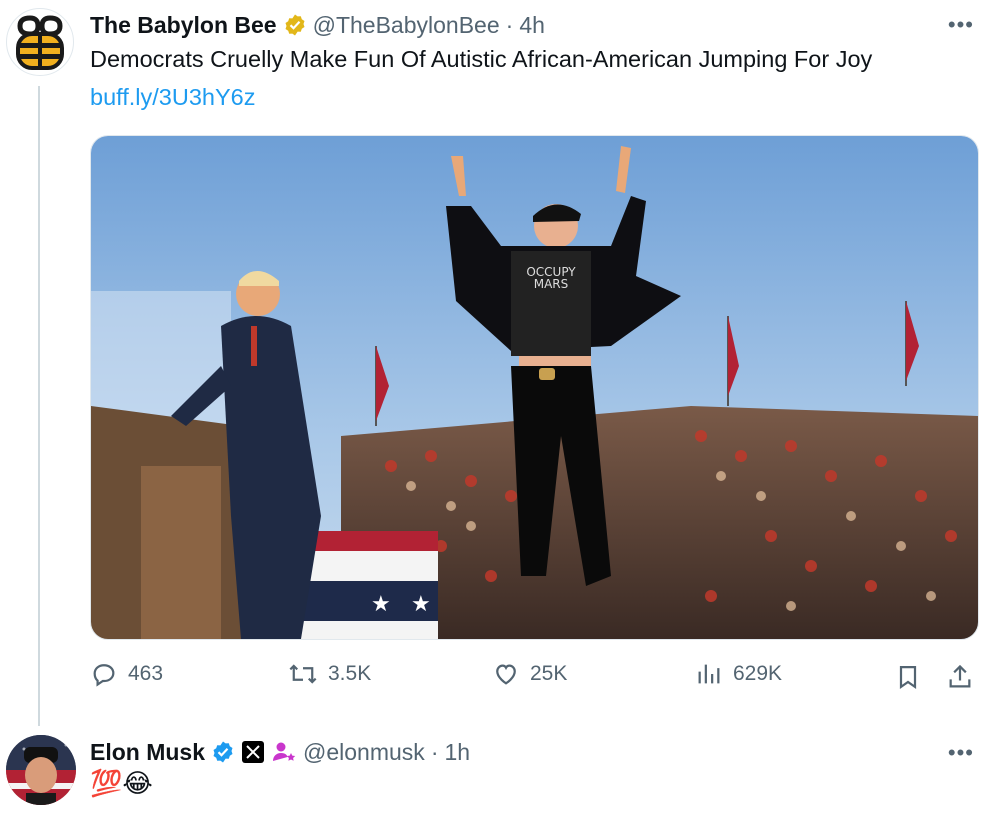 The image size is (988, 819). Describe the element at coordinates (172, 97) in the screenshot. I see `tweet-link: buff.ly/3U3hY6z` at that location.